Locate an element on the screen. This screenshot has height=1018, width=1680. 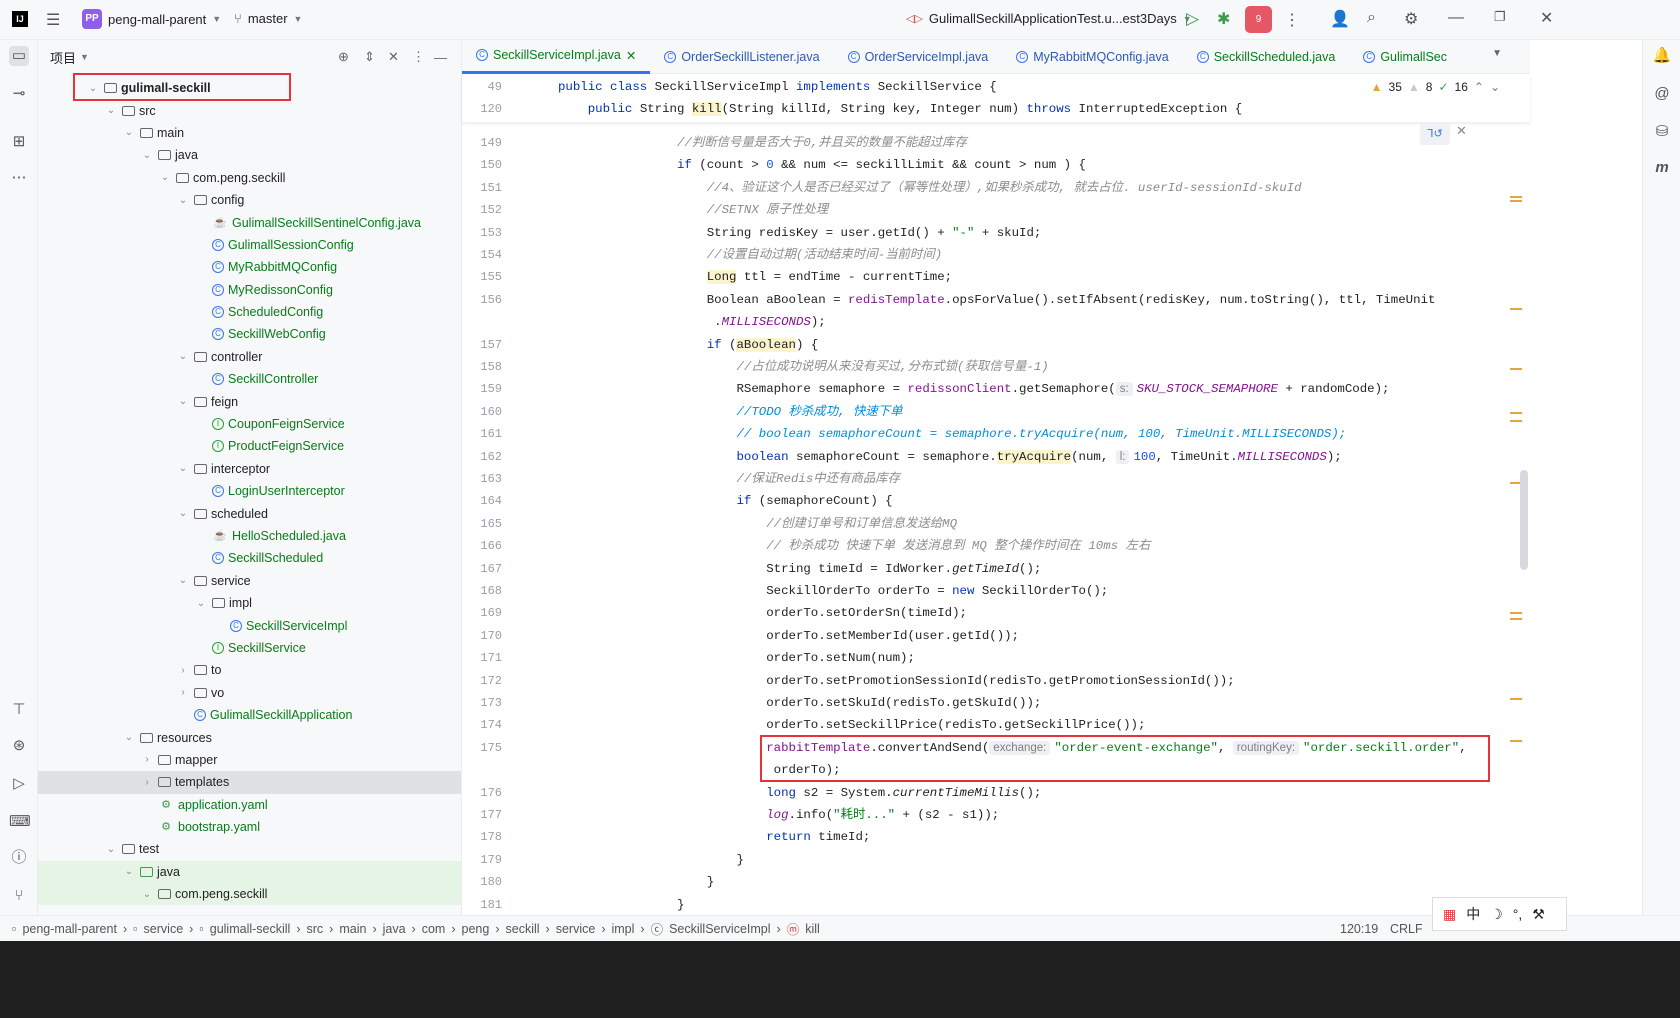
code-line: 164 if (semaphoreCount) { is located at coordinates (996, 501).